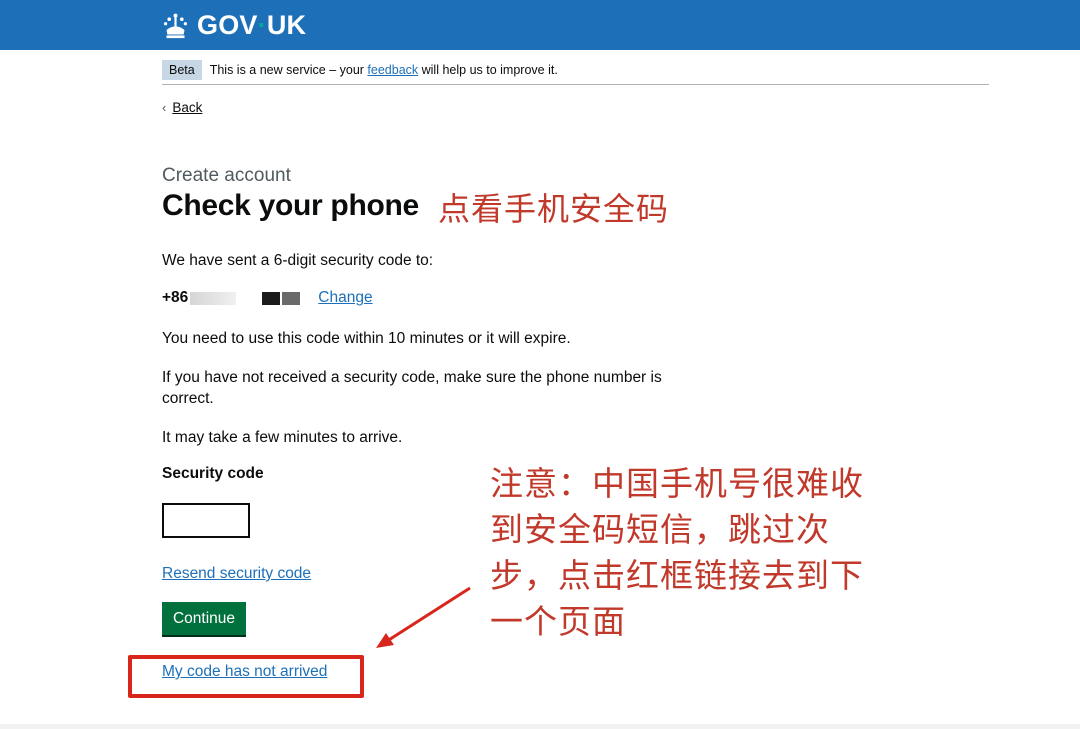  Describe the element at coordinates (213, 473) in the screenshot. I see `security-code-label: Security code` at that location.